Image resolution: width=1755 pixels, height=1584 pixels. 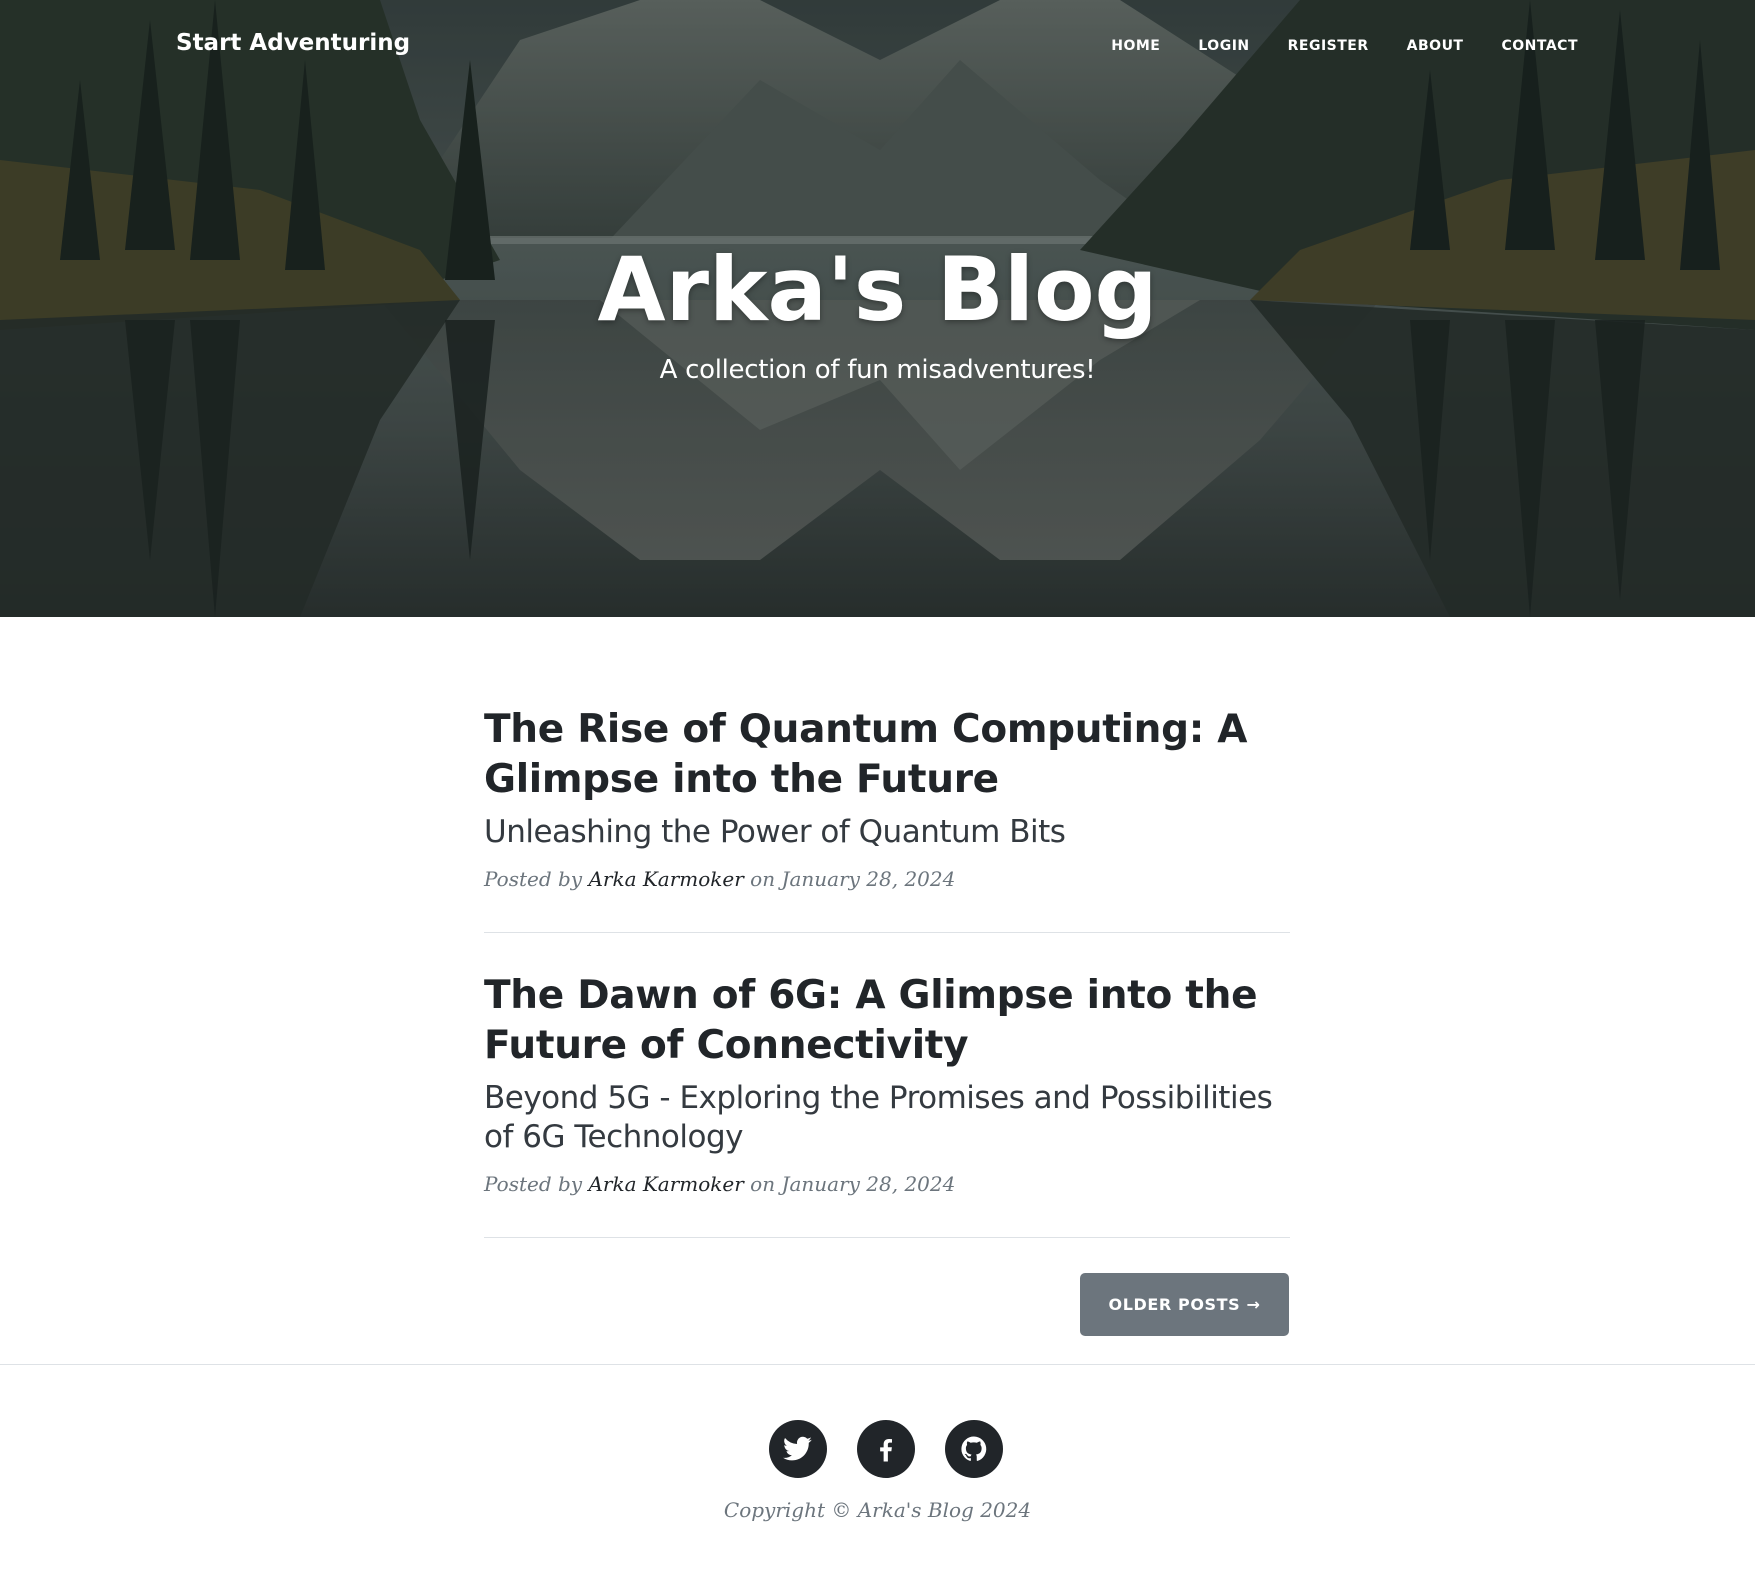 I want to click on facebook-link, so click(x=886, y=1449).